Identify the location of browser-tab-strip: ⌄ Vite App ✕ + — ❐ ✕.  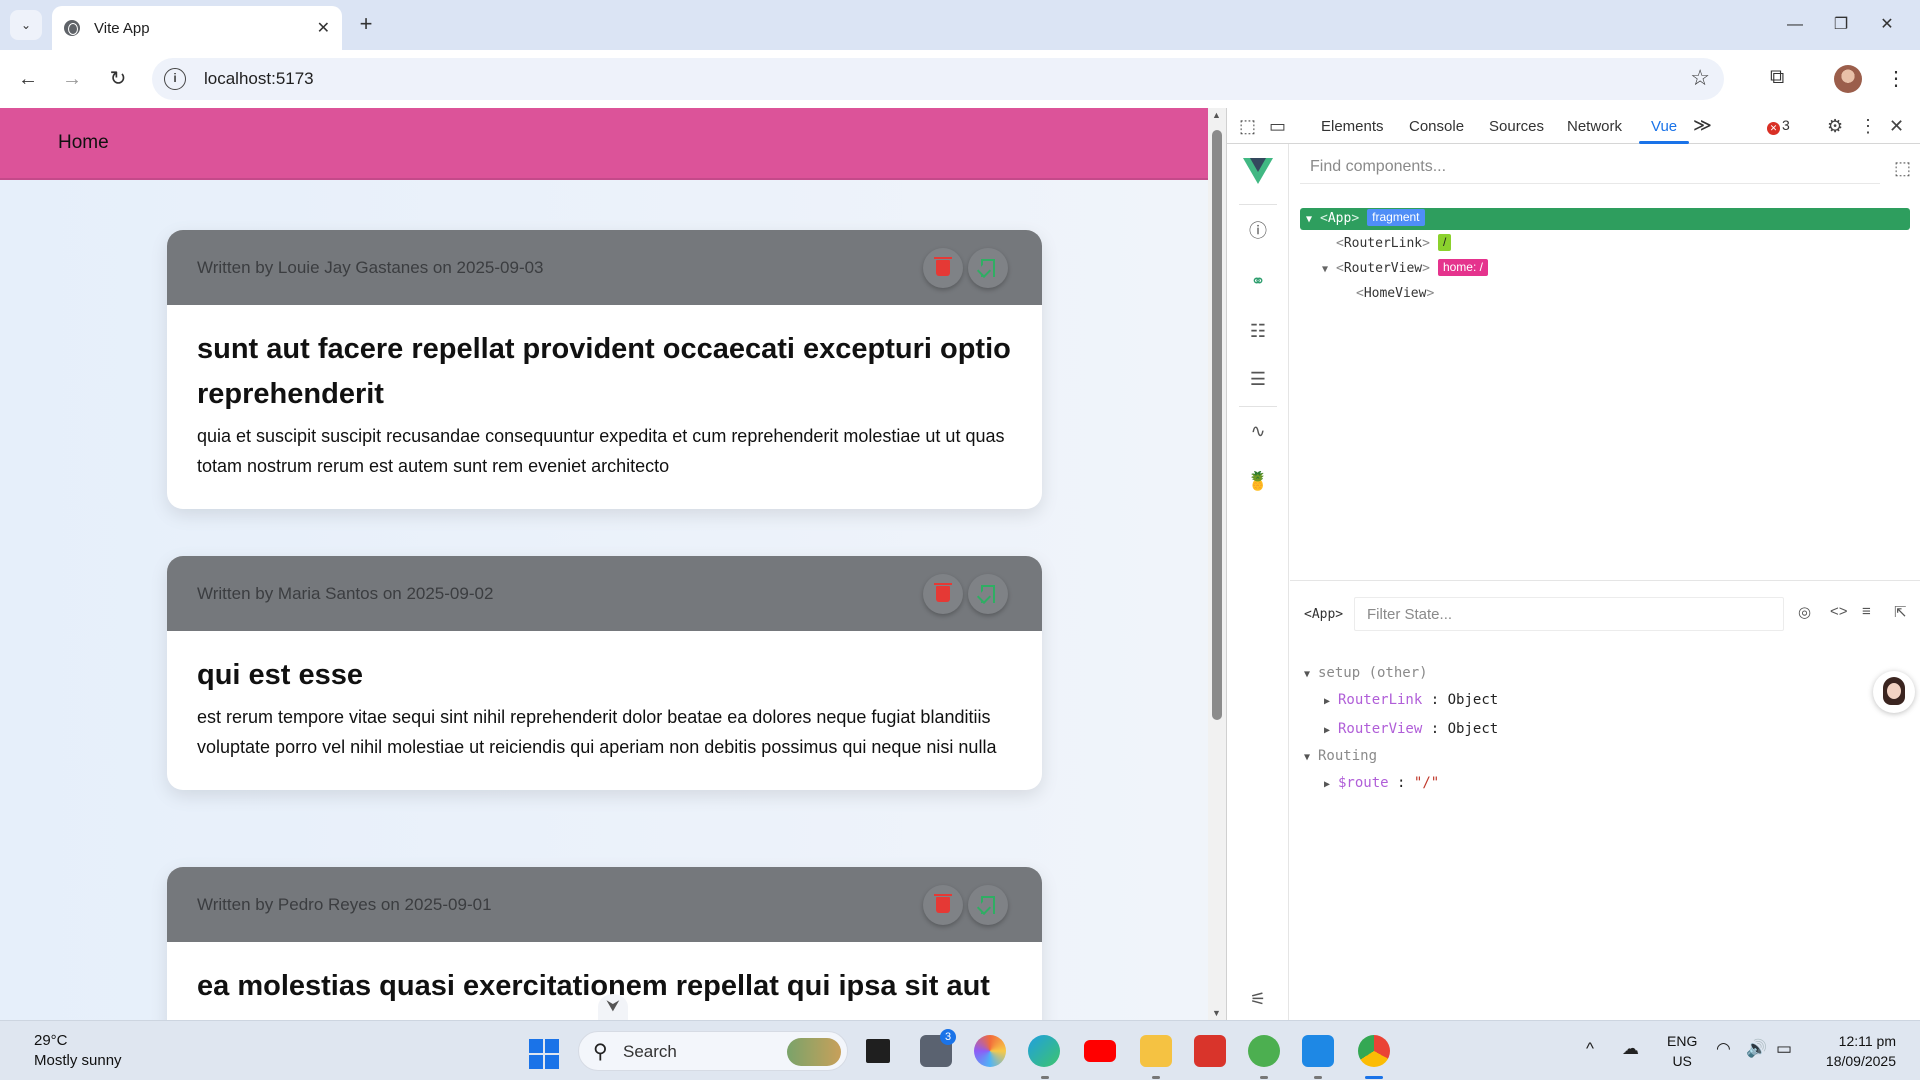
(960, 25).